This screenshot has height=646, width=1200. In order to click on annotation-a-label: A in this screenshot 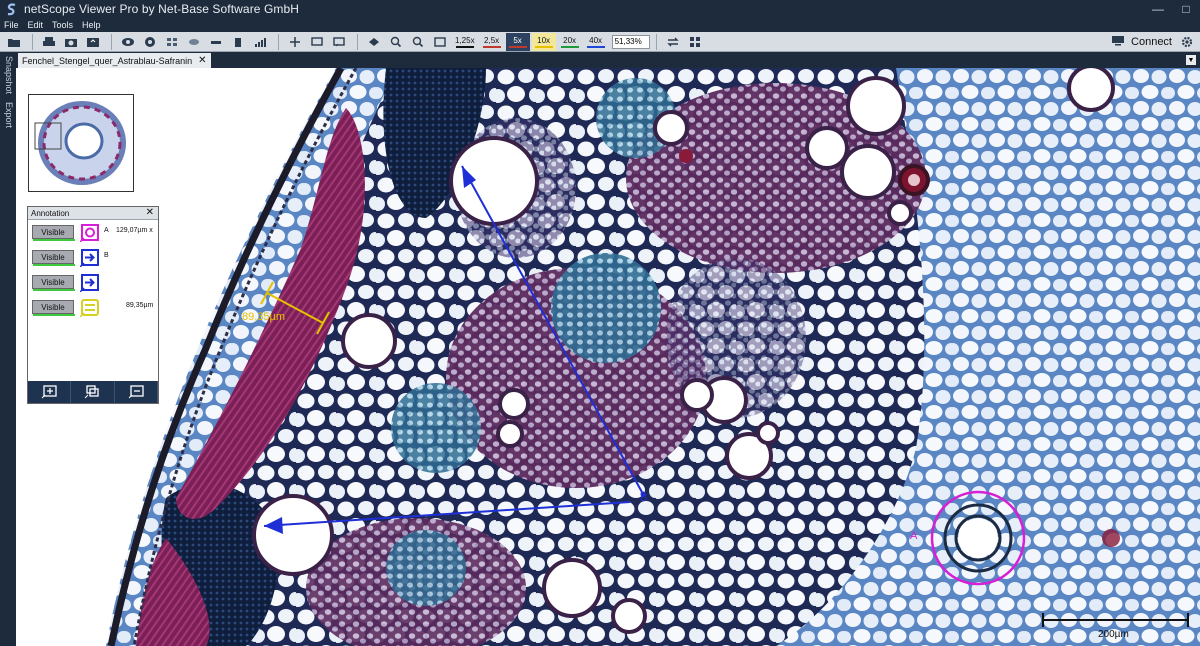, I will do `click(913, 536)`.